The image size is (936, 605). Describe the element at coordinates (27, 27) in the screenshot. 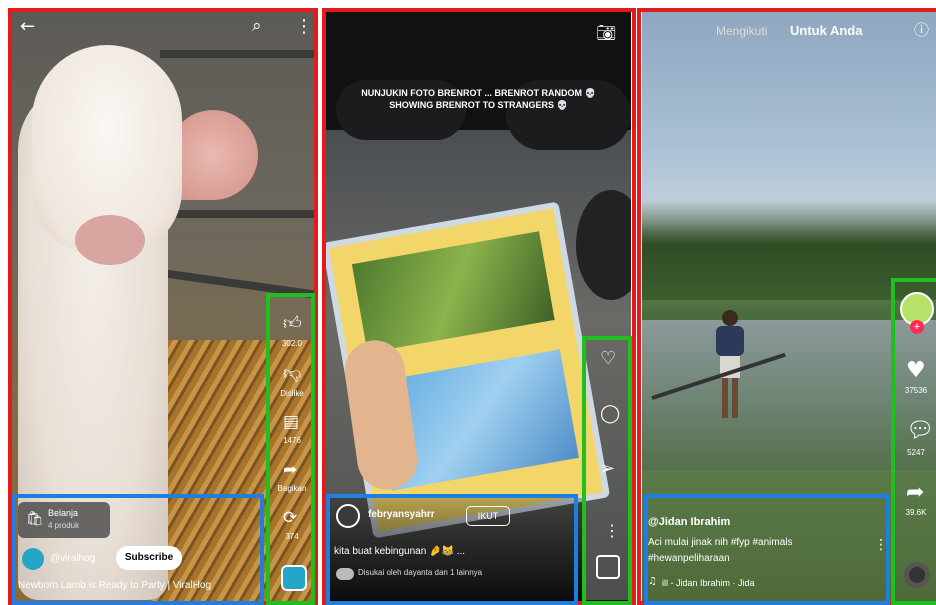

I see `back-arrow-icon: ←` at that location.